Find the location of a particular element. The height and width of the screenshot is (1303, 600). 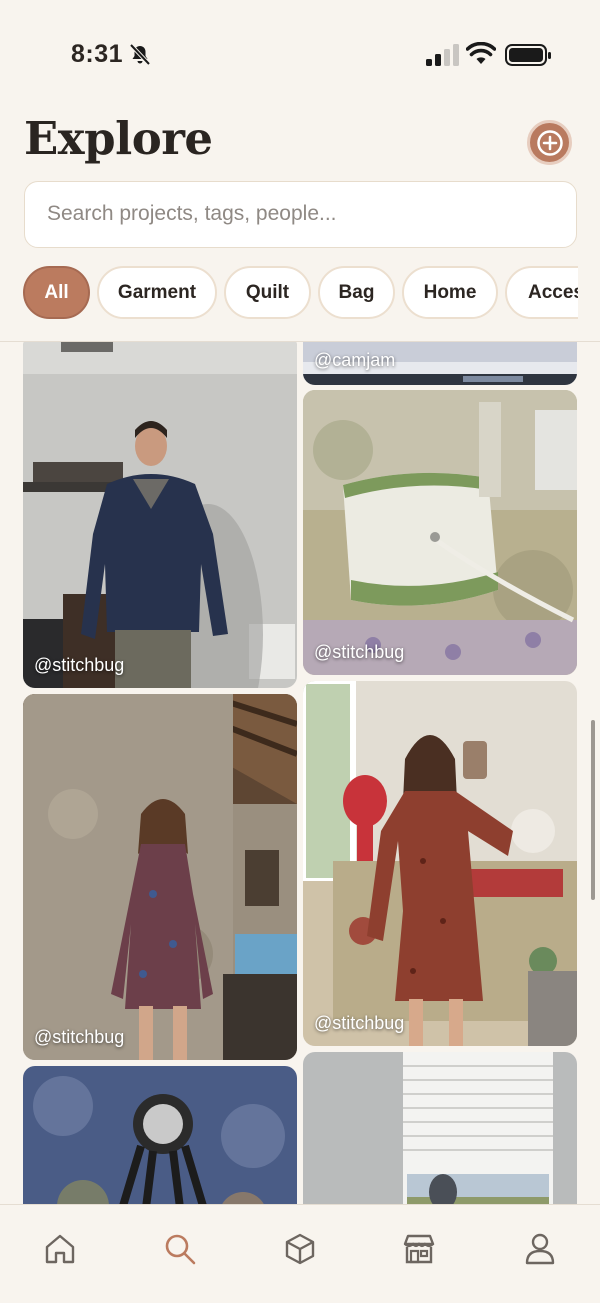

battery-icon is located at coordinates (528, 55).